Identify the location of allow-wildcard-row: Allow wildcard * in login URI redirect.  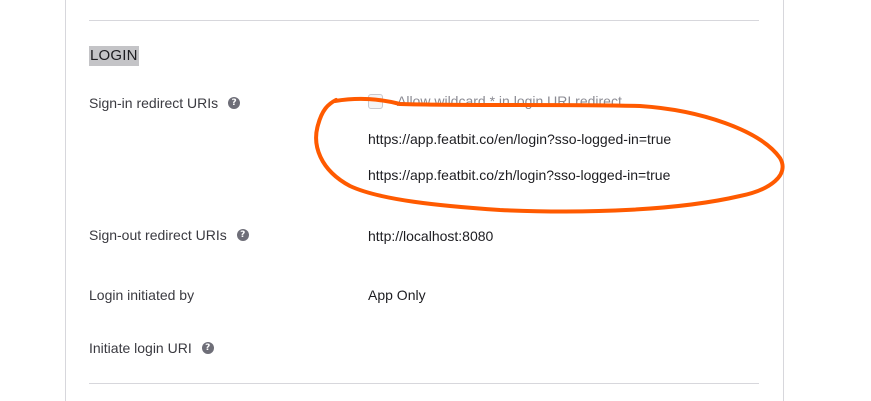
(495, 101).